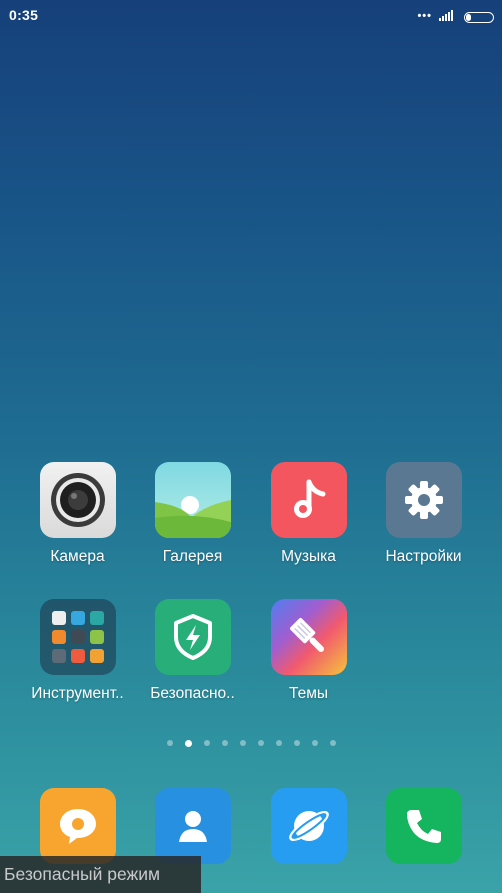  Describe the element at coordinates (251, 15) in the screenshot. I see `status-bar: 0:35 •••` at that location.